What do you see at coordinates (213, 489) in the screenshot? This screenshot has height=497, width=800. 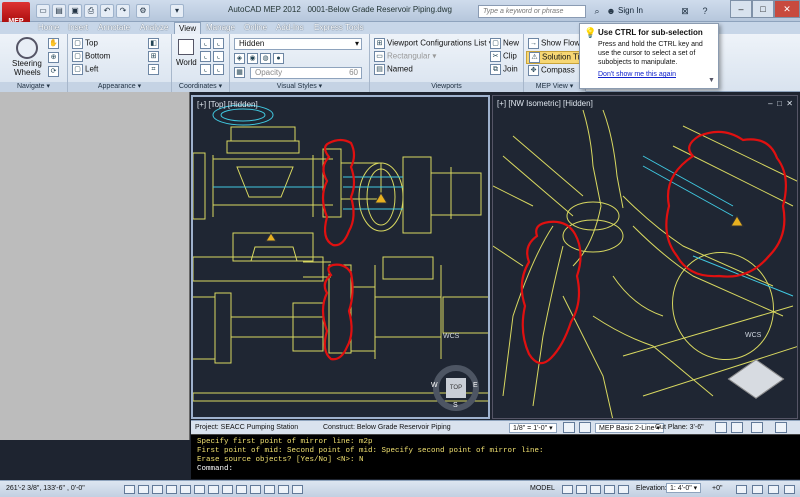 I see `otrack-icon` at bounding box center [213, 489].